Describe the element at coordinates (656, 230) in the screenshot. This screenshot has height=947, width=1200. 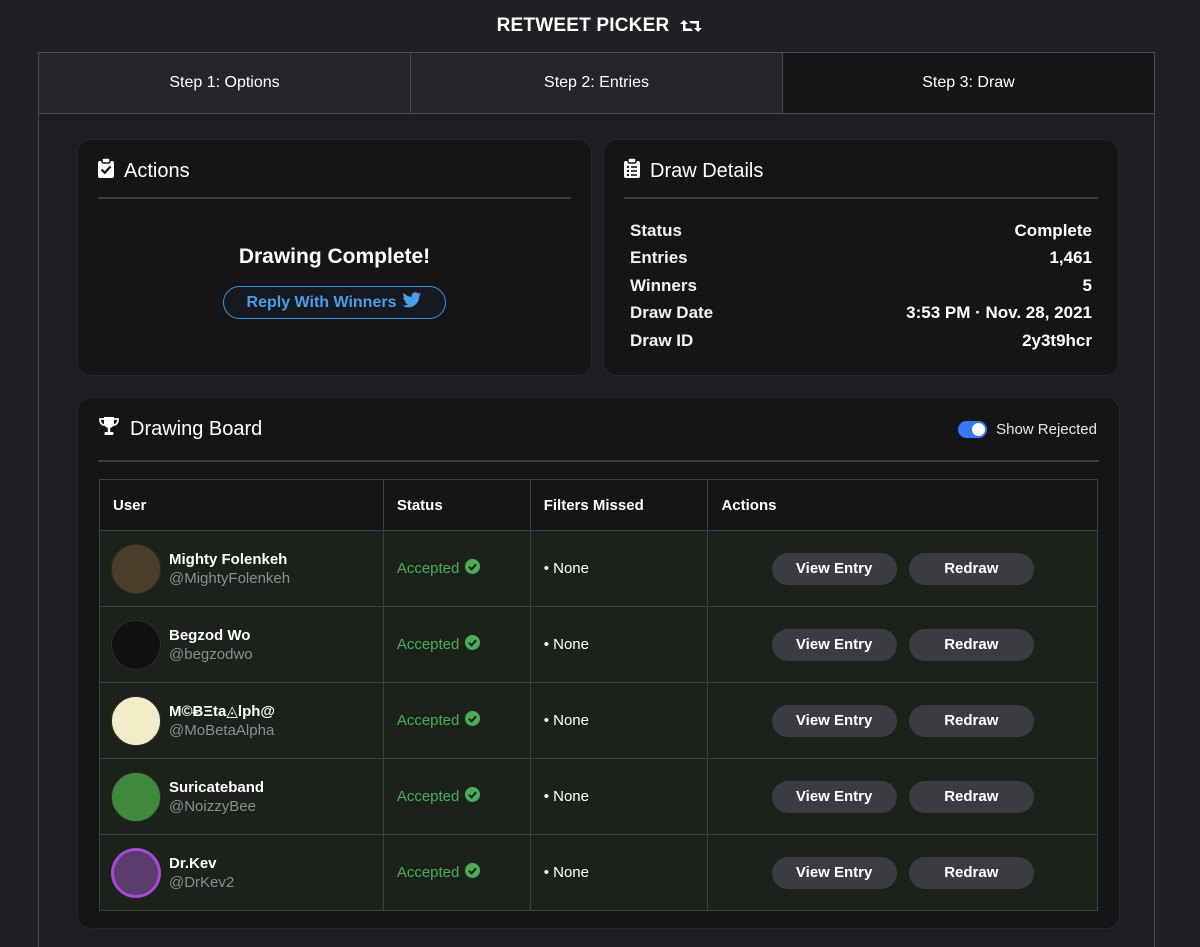
I see `detail-key: Status` at that location.